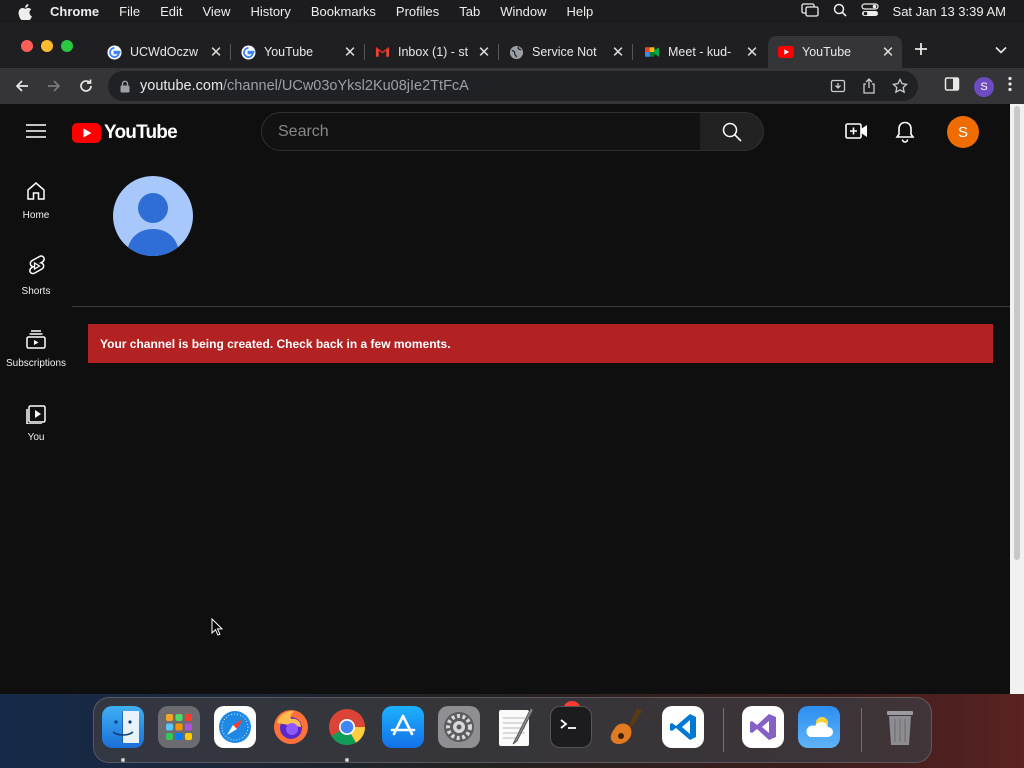  Describe the element at coordinates (182, 86) in the screenshot. I see `url-domain: youtube.com` at that location.